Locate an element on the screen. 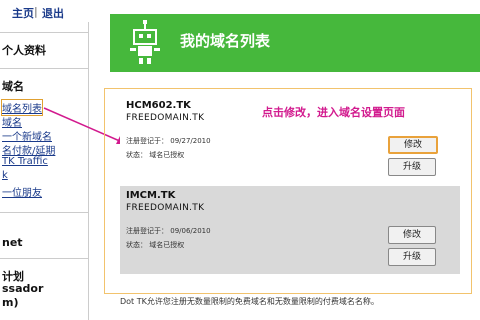 The height and width of the screenshot is (320, 480). sidebar-item-domain-list: 域名列表 is located at coordinates (22, 107).